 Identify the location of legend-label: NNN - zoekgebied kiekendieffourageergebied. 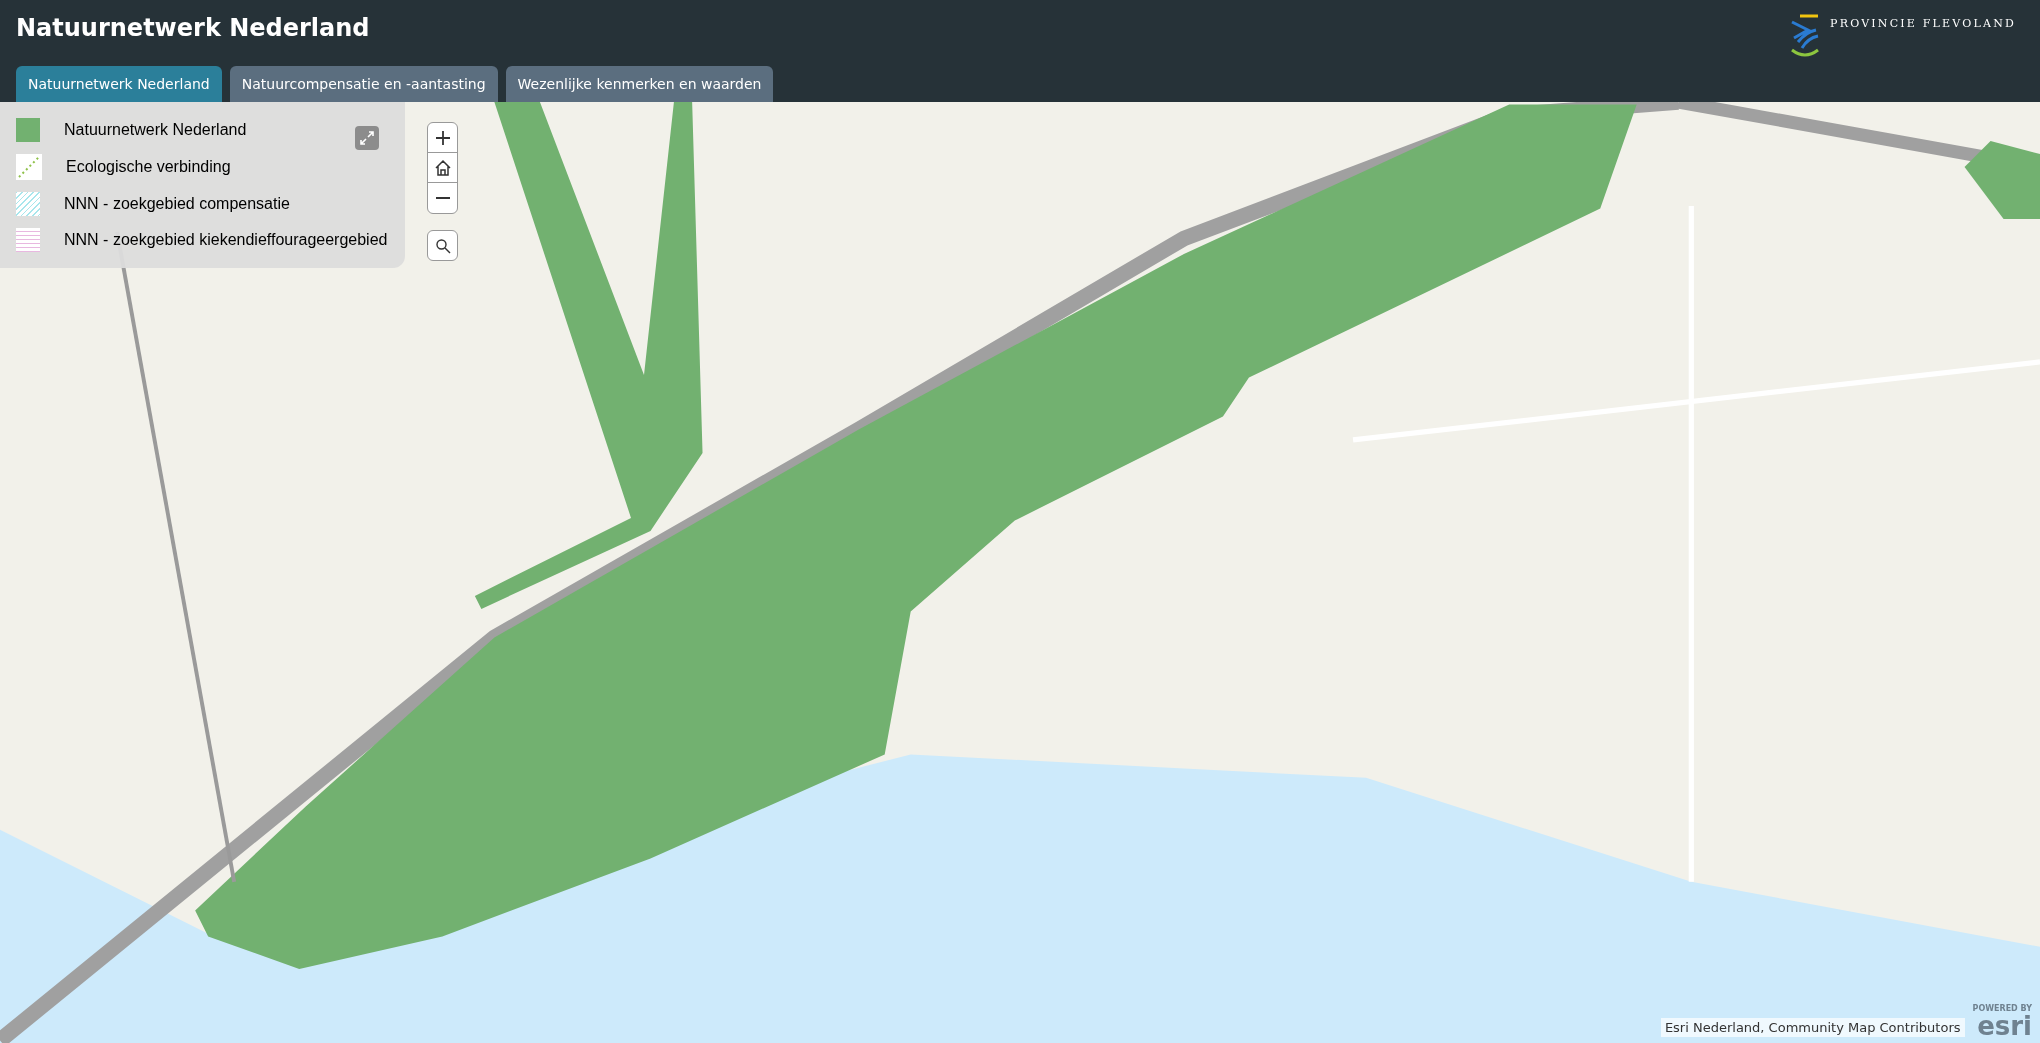
(226, 240).